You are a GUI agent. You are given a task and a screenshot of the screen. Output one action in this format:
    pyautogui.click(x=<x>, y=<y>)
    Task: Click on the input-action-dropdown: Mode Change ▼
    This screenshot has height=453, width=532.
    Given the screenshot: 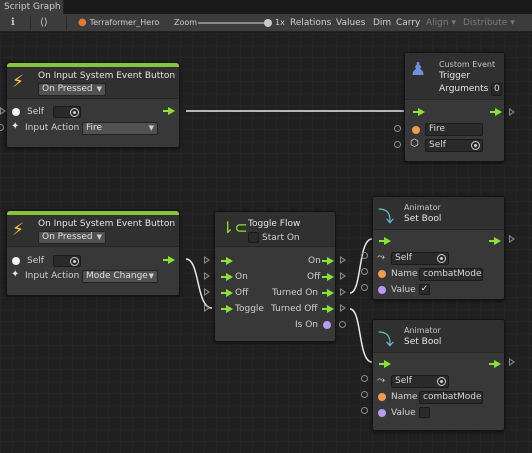 What is the action you would take?
    pyautogui.click(x=120, y=276)
    